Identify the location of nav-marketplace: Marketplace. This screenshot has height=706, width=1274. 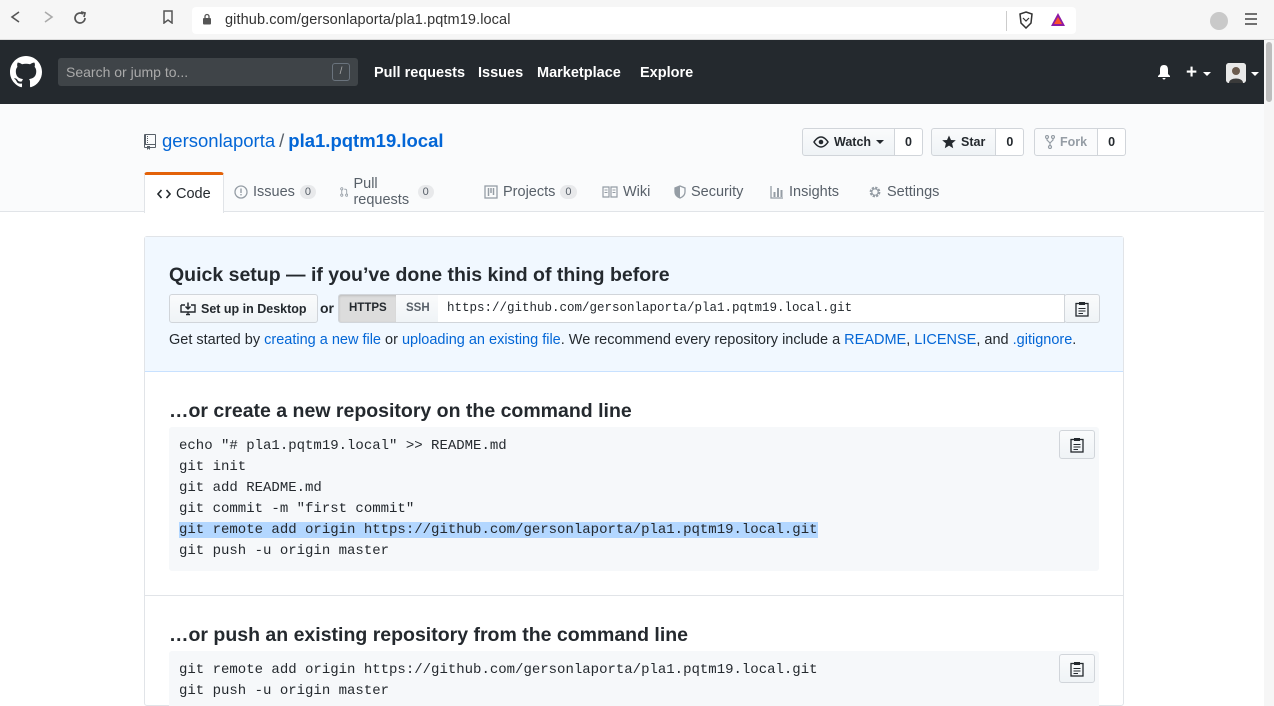
(579, 73).